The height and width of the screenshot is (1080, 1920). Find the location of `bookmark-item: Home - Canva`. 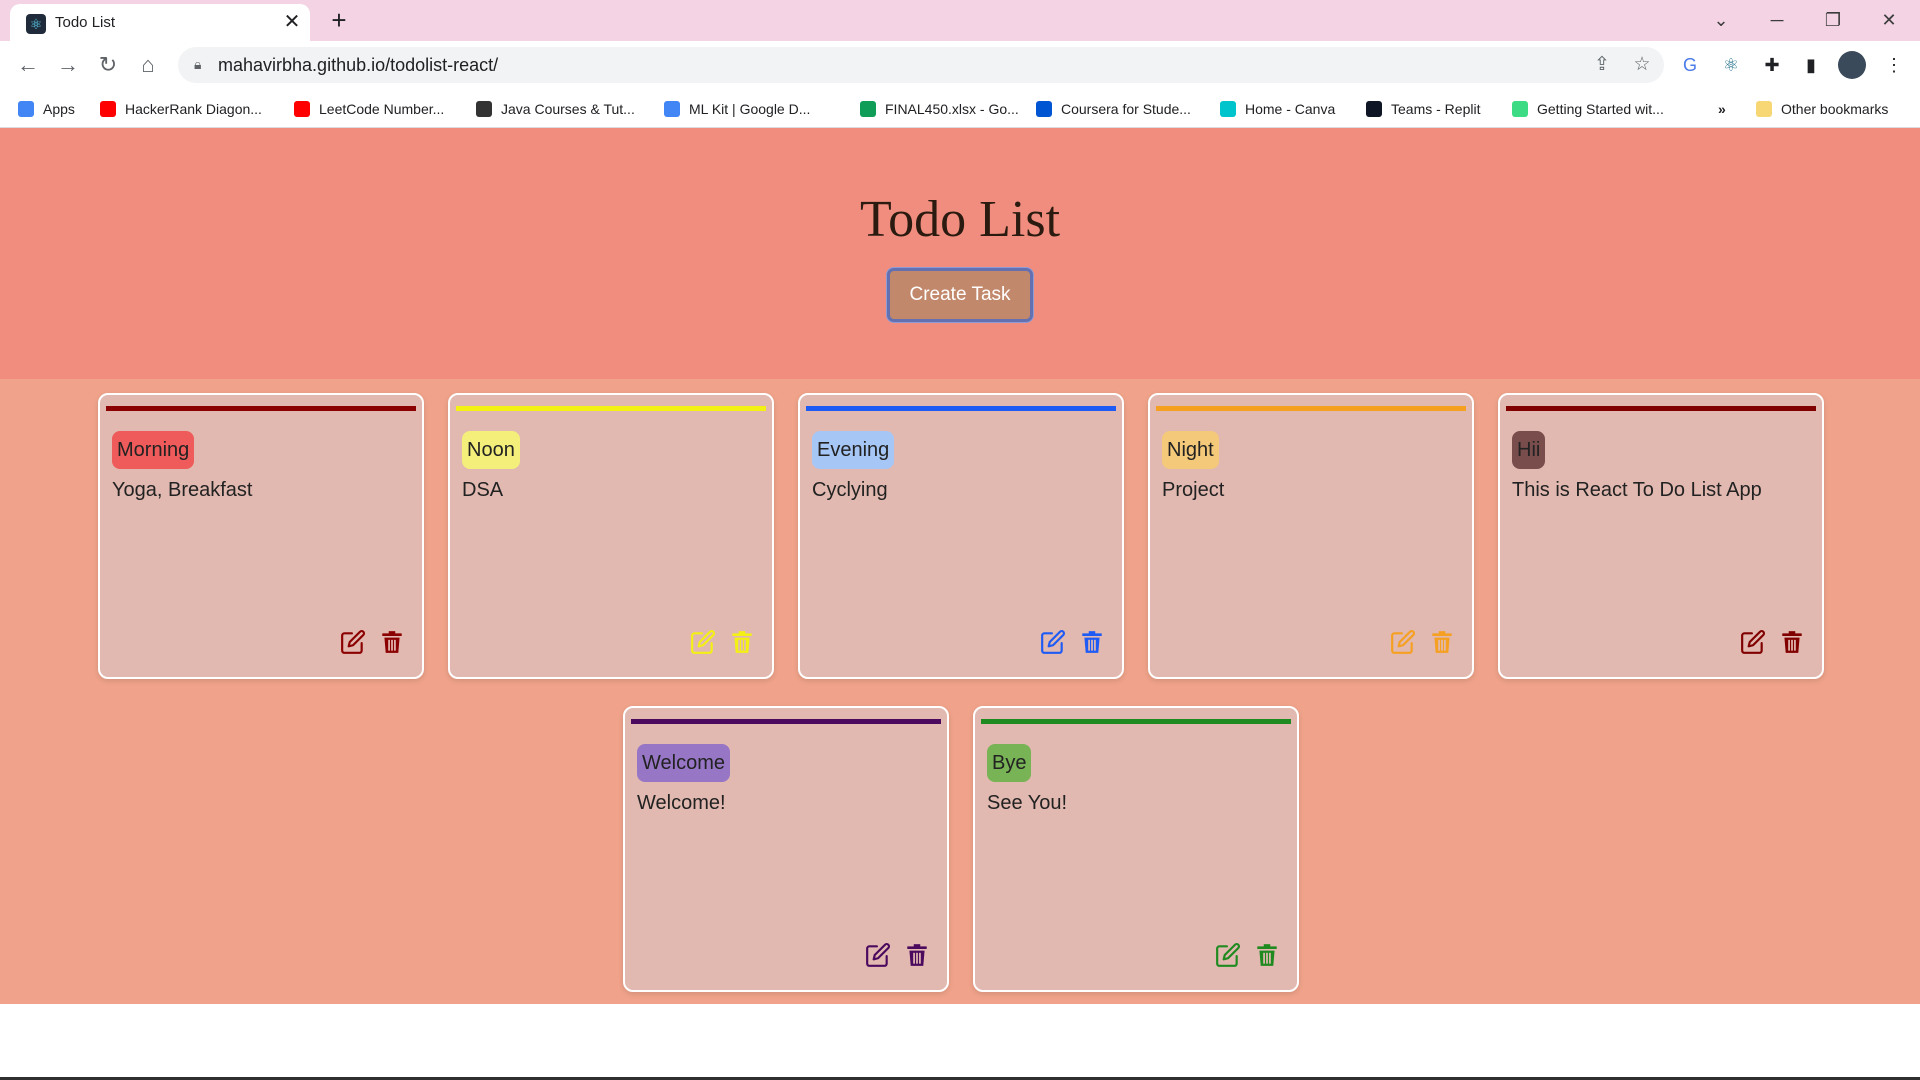

bookmark-item: Home - Canva is located at coordinates (1277, 109).